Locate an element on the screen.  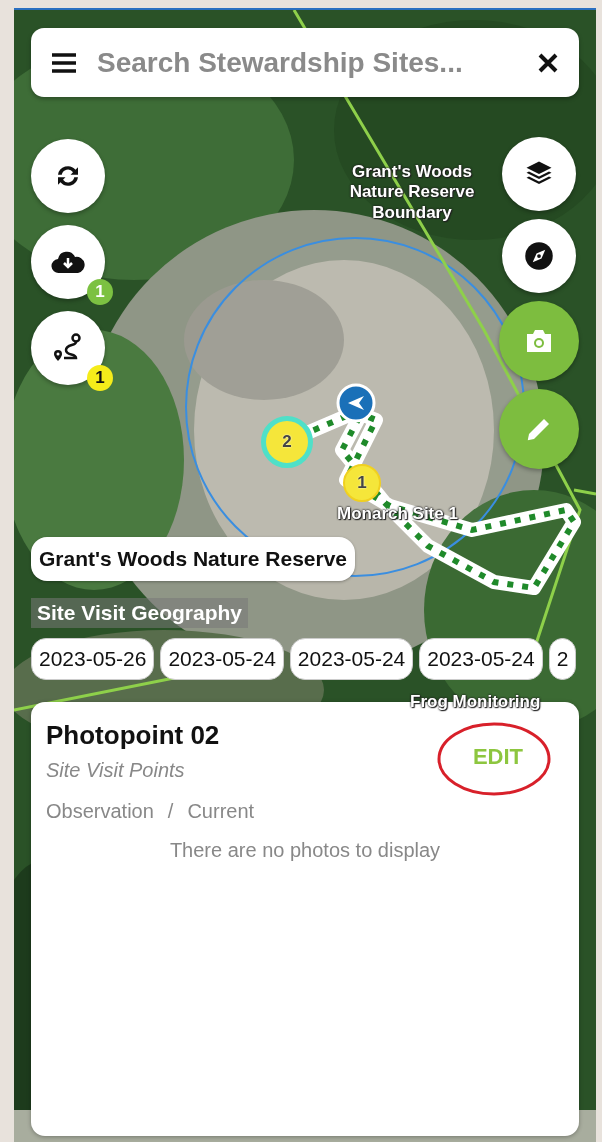
breadcrumb-item: Observation is located at coordinates (100, 811).